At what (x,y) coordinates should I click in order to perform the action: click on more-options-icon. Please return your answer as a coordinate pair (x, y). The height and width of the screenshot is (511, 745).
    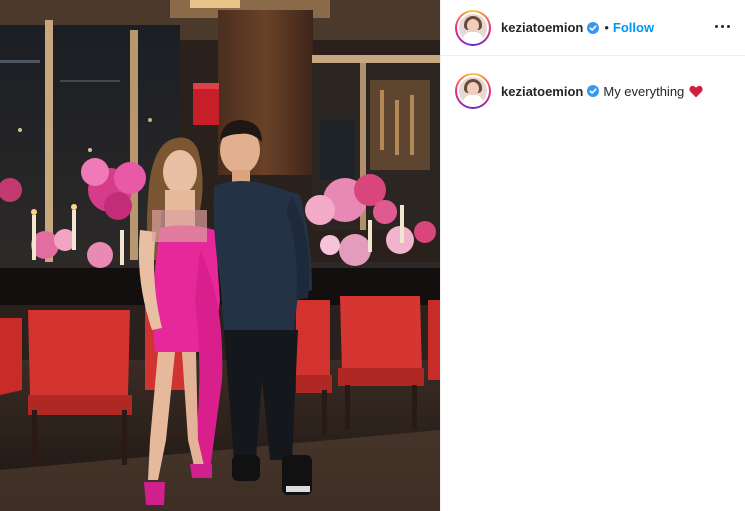
    Looking at the image, I should click on (722, 26).